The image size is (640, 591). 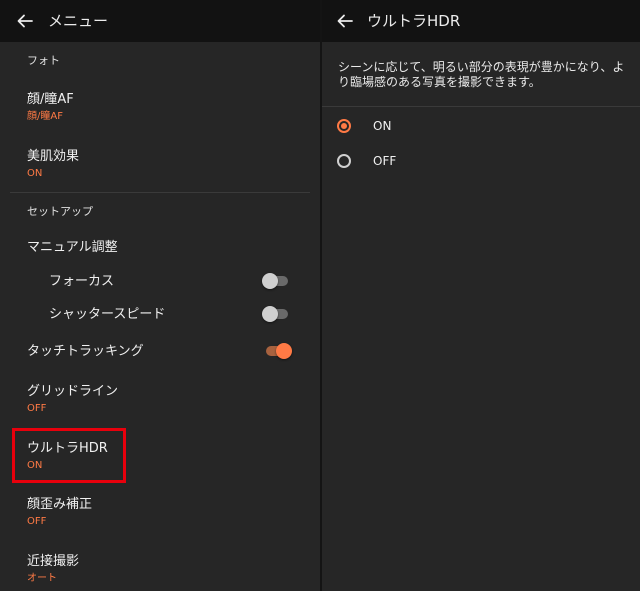 I want to click on option-label-on: ON, so click(x=382, y=126).